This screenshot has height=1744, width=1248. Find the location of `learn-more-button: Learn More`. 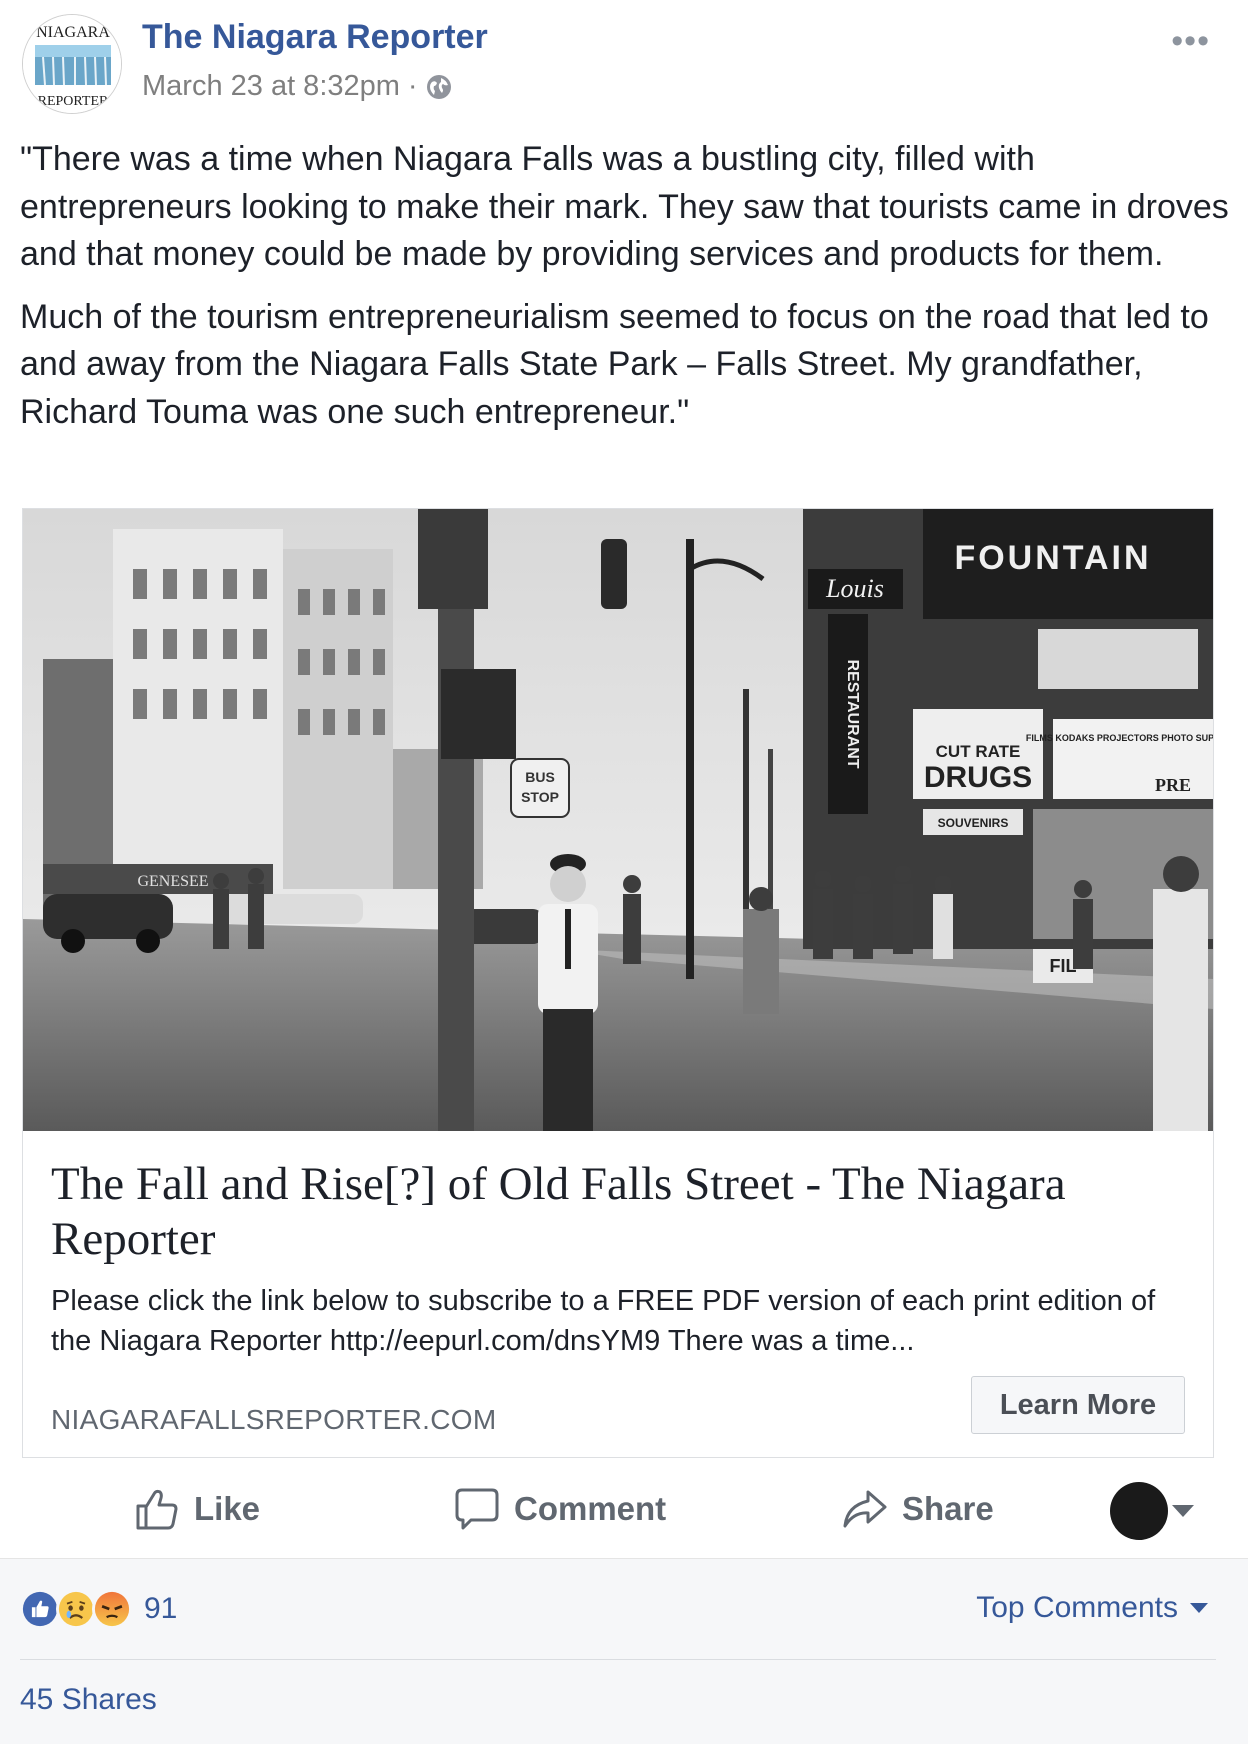

learn-more-button: Learn More is located at coordinates (1078, 1405).